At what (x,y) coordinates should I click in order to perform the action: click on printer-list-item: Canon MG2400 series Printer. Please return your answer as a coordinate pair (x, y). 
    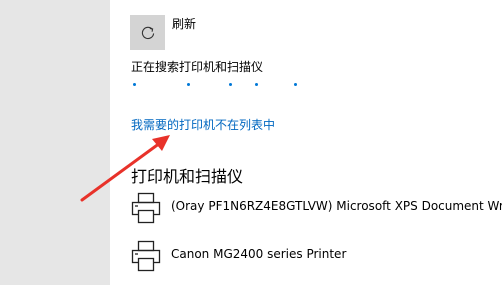
    Looking at the image, I should click on (316, 256).